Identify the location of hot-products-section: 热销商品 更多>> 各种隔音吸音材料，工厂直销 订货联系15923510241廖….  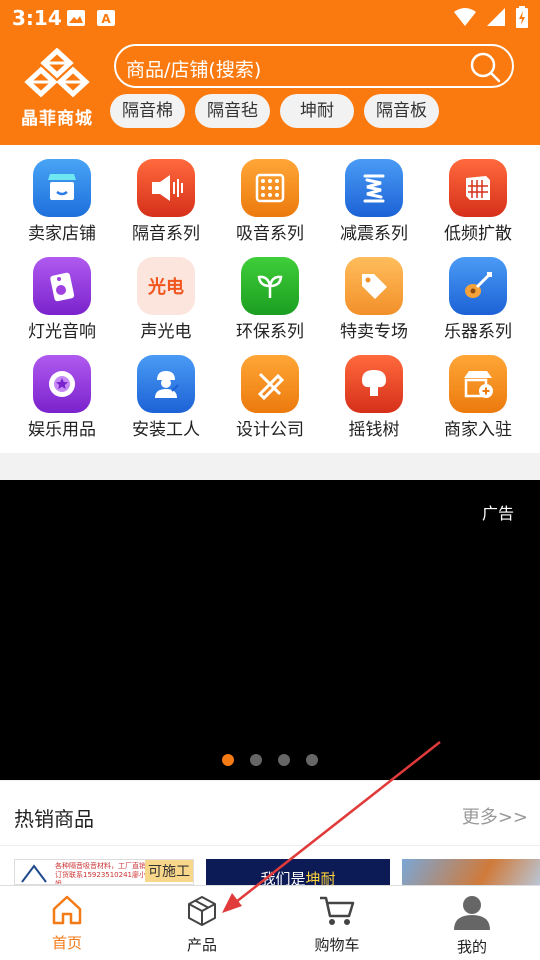
(270, 833).